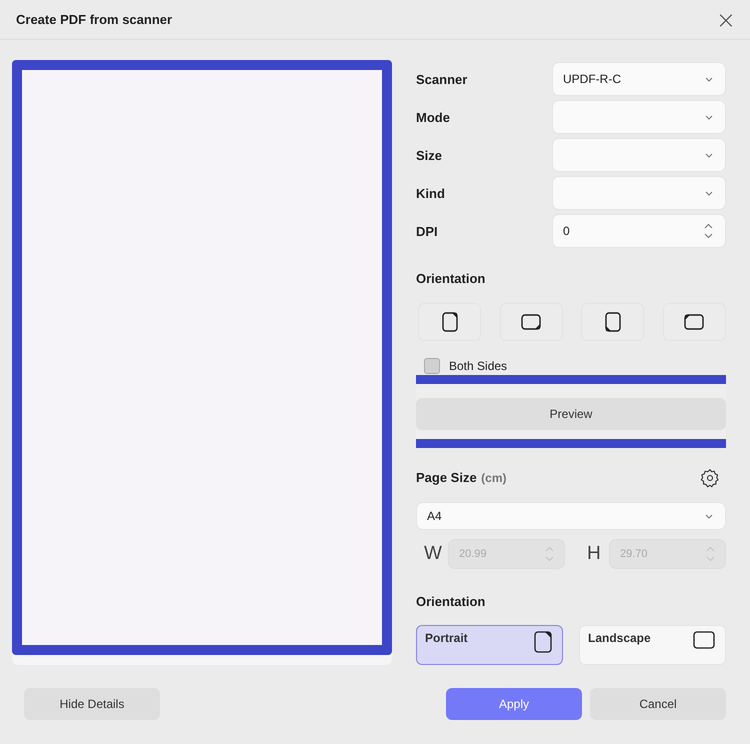 Image resolution: width=750 pixels, height=744 pixels. I want to click on cancel-button: Cancel, so click(658, 704).